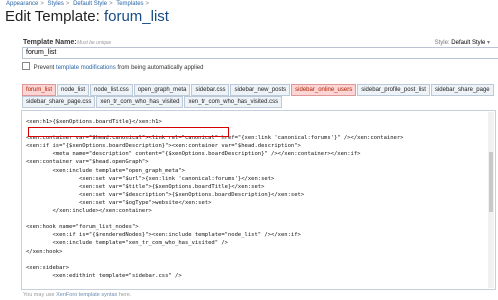 This screenshot has width=498, height=300. Describe the element at coordinates (44, 68) in the screenshot. I see `prevent-text-before: Prevent` at that location.